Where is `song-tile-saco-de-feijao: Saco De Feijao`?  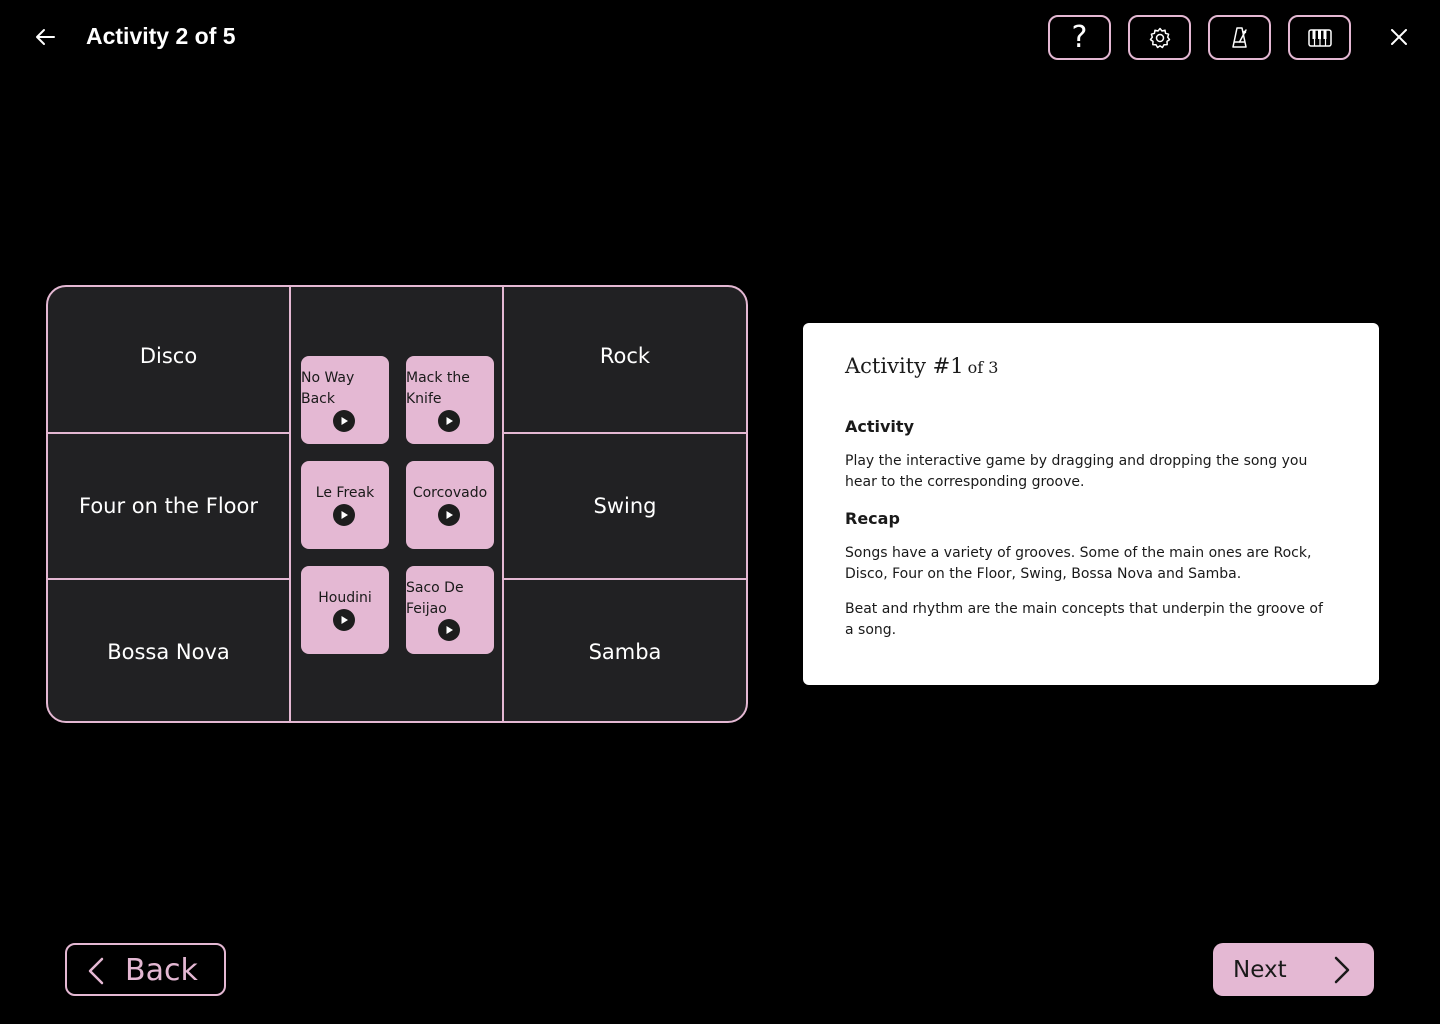
song-tile-saco-de-feijao: Saco De Feijao is located at coordinates (450, 610).